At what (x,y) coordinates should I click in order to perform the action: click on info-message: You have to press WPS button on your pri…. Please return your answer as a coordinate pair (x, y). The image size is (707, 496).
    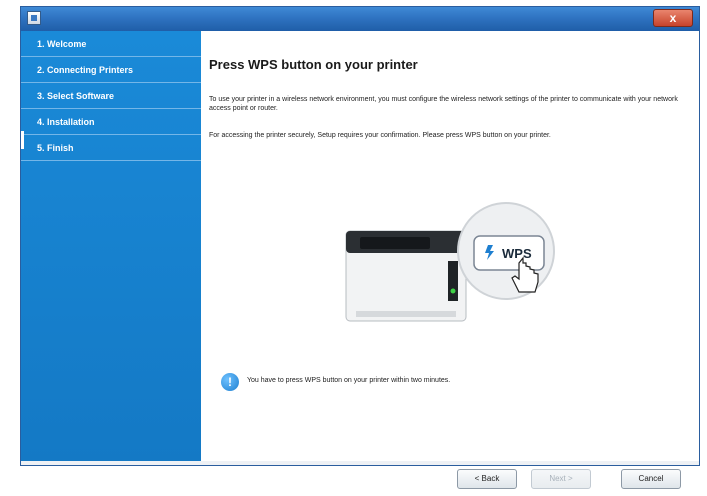
    Looking at the image, I should click on (349, 380).